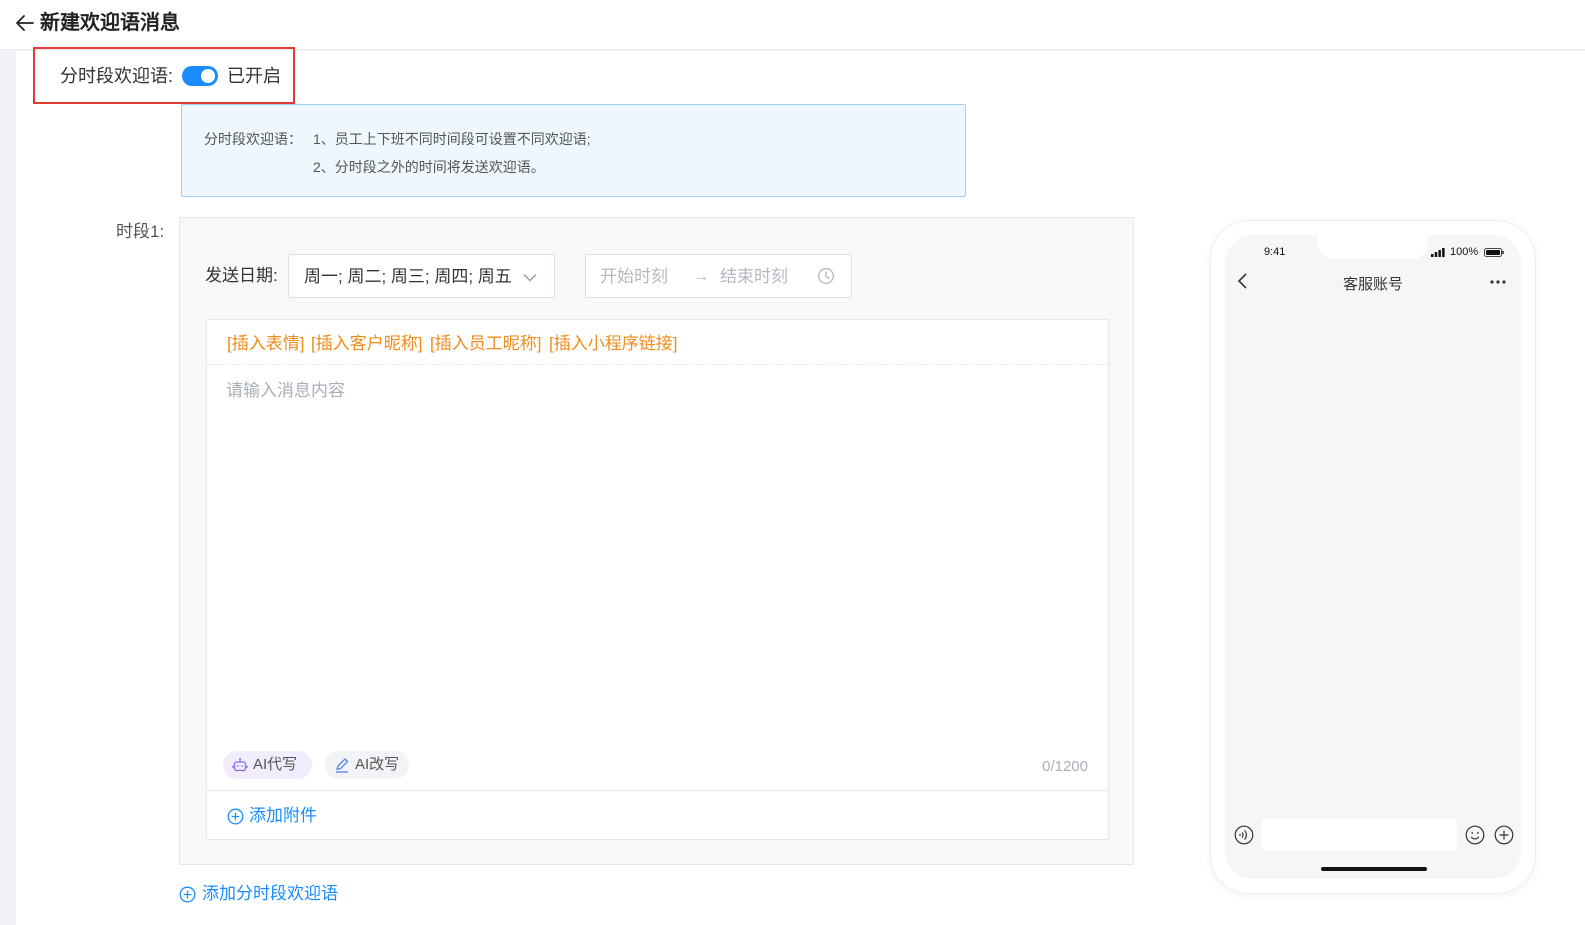  I want to click on chevron-down-icon, so click(530, 278).